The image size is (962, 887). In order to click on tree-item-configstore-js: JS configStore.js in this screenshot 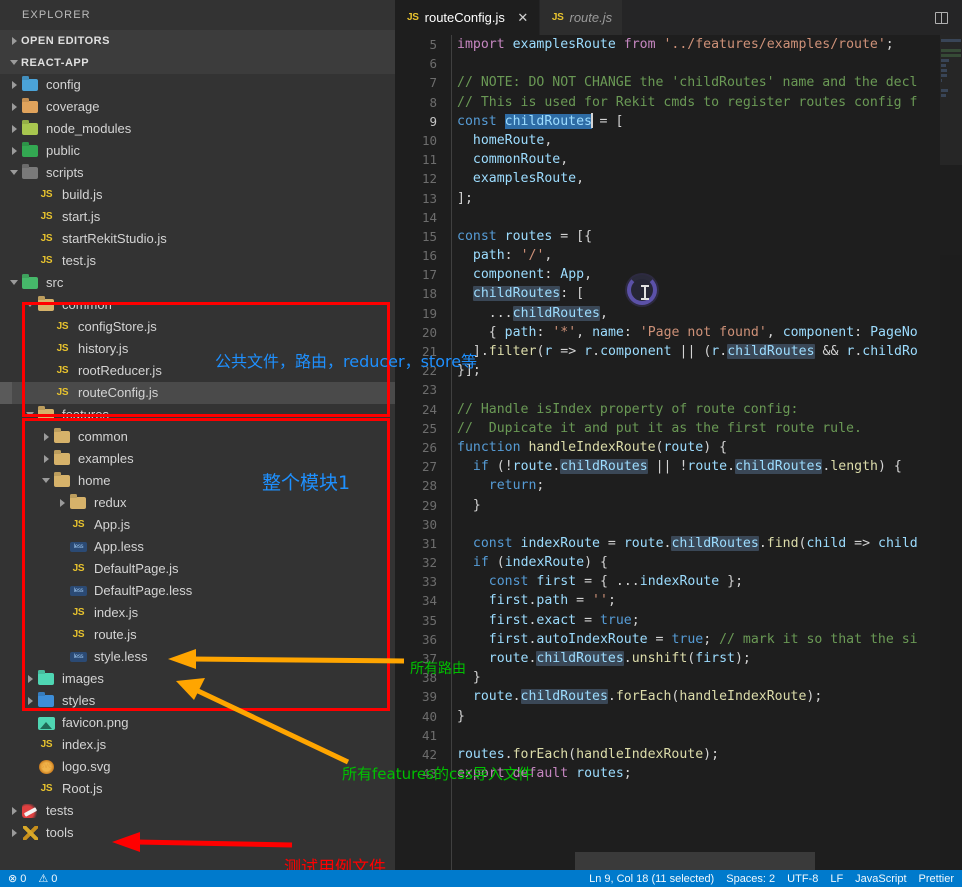, I will do `click(197, 327)`.